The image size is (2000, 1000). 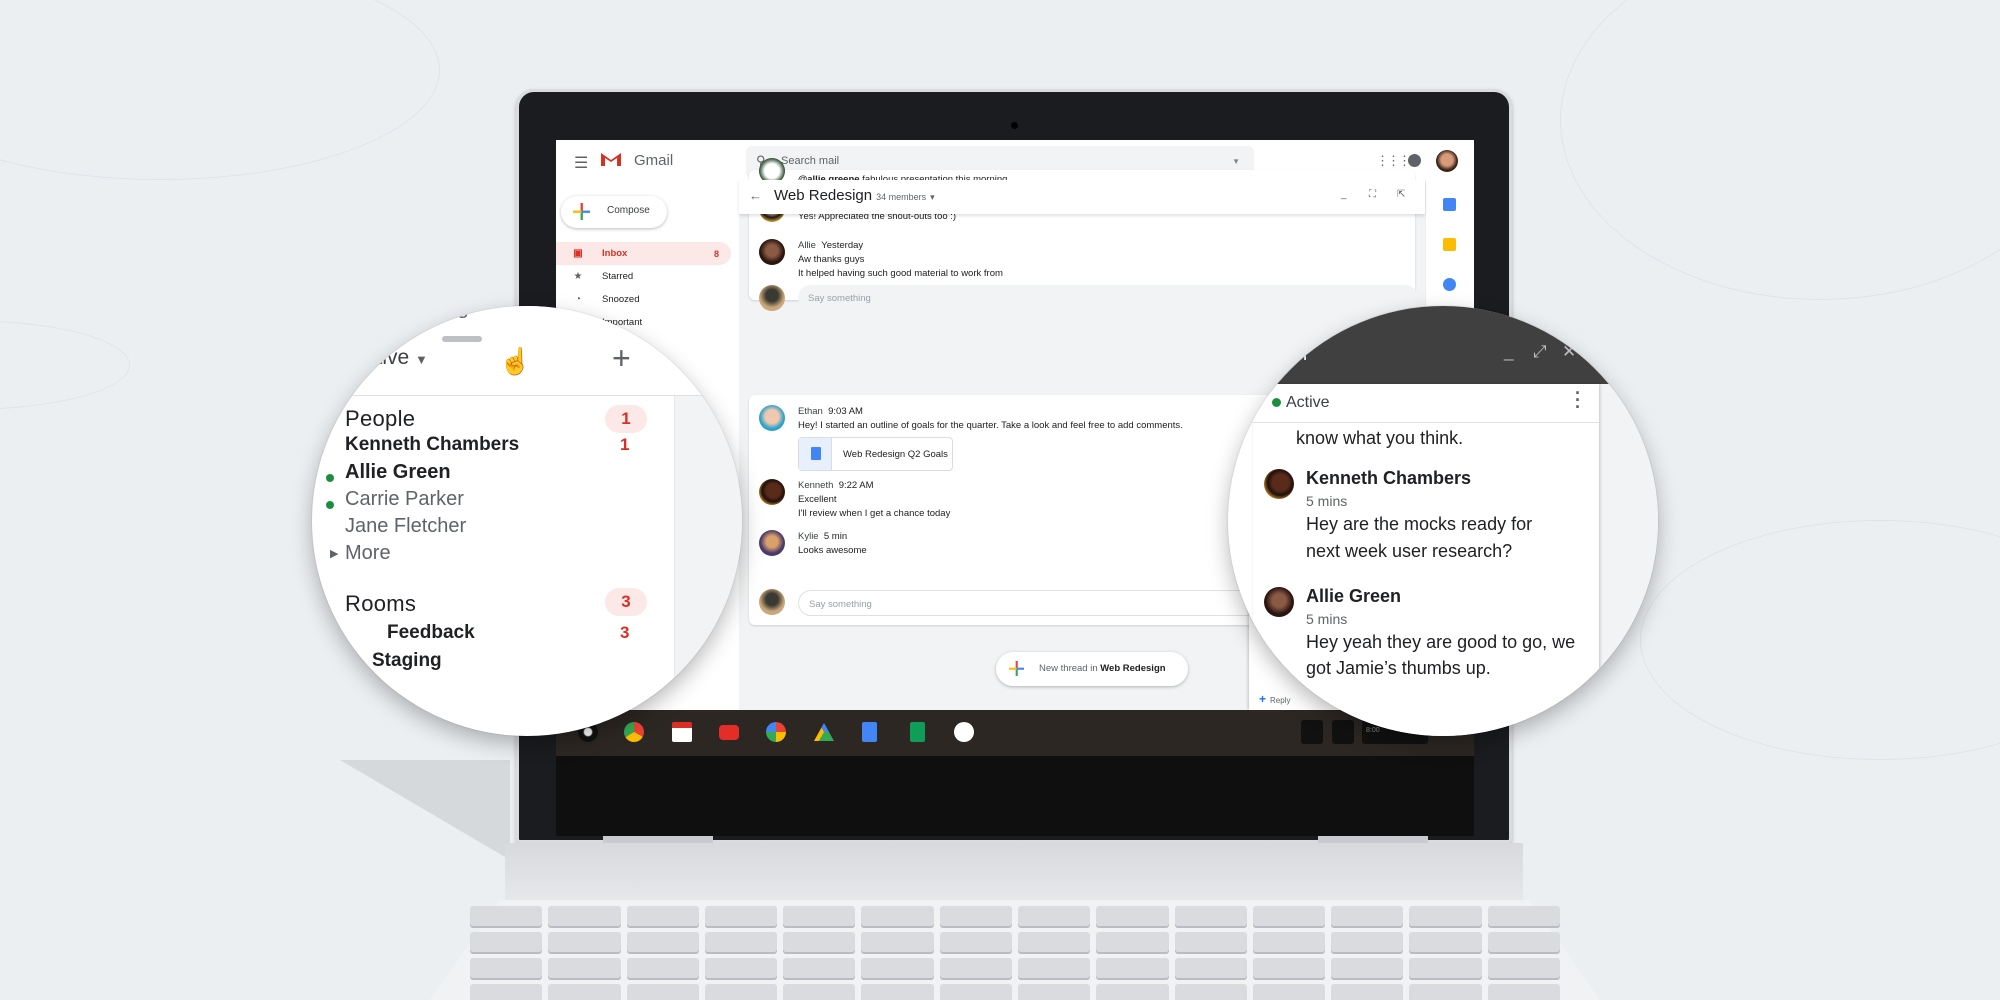 I want to click on message-meta: Ethan 9:03 AM, so click(x=830, y=411).